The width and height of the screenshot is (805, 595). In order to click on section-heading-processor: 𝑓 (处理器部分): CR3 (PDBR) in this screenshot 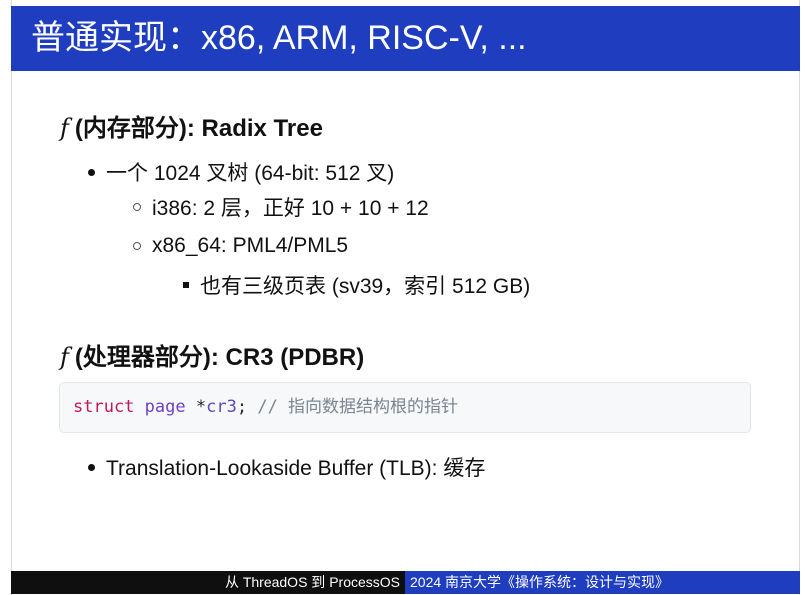, I will do `click(212, 354)`.